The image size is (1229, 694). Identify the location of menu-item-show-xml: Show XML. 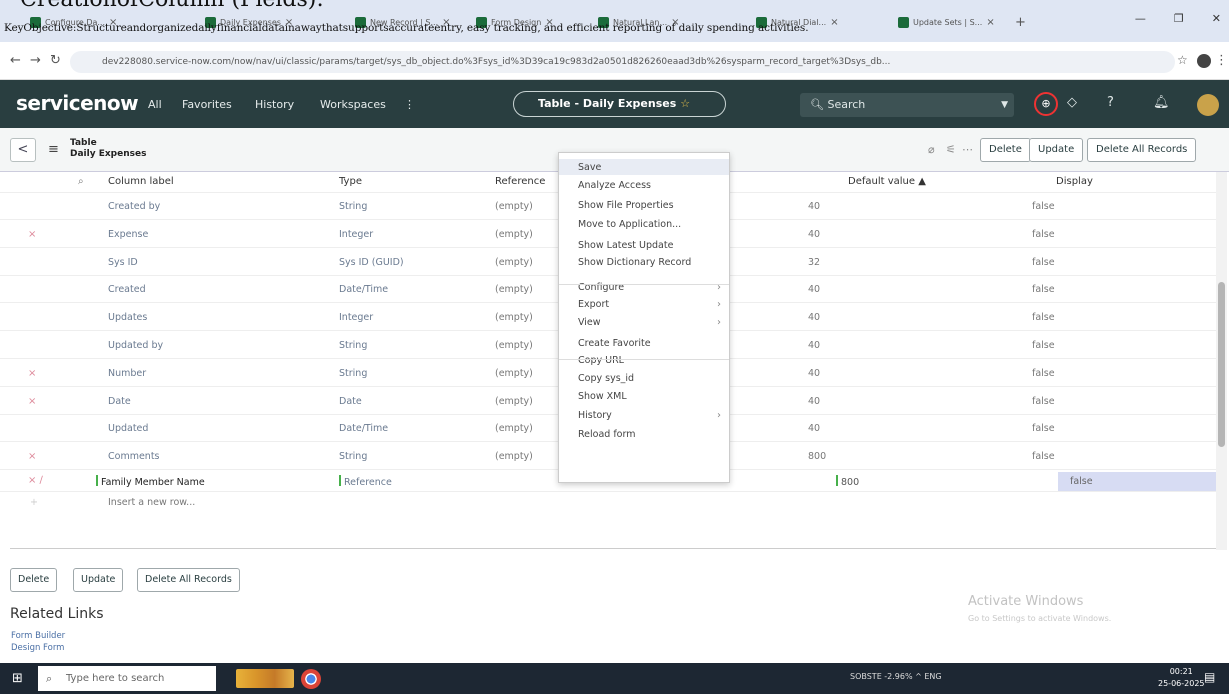
(602, 396).